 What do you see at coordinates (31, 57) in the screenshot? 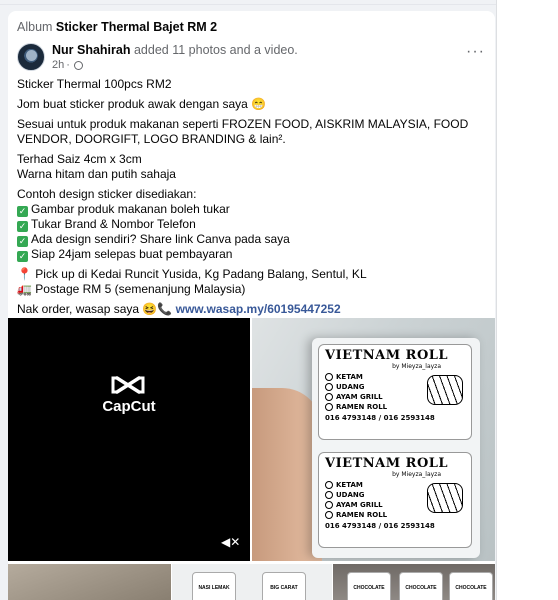
I see `avatar` at bounding box center [31, 57].